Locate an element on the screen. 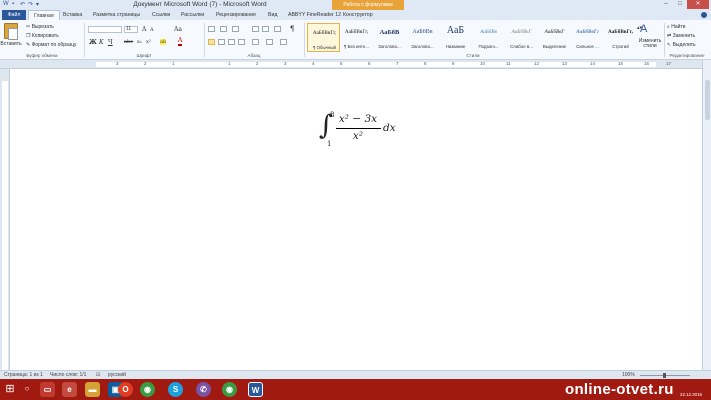 The height and width of the screenshot is (400, 711). tab-file: Файл is located at coordinates (14, 15).